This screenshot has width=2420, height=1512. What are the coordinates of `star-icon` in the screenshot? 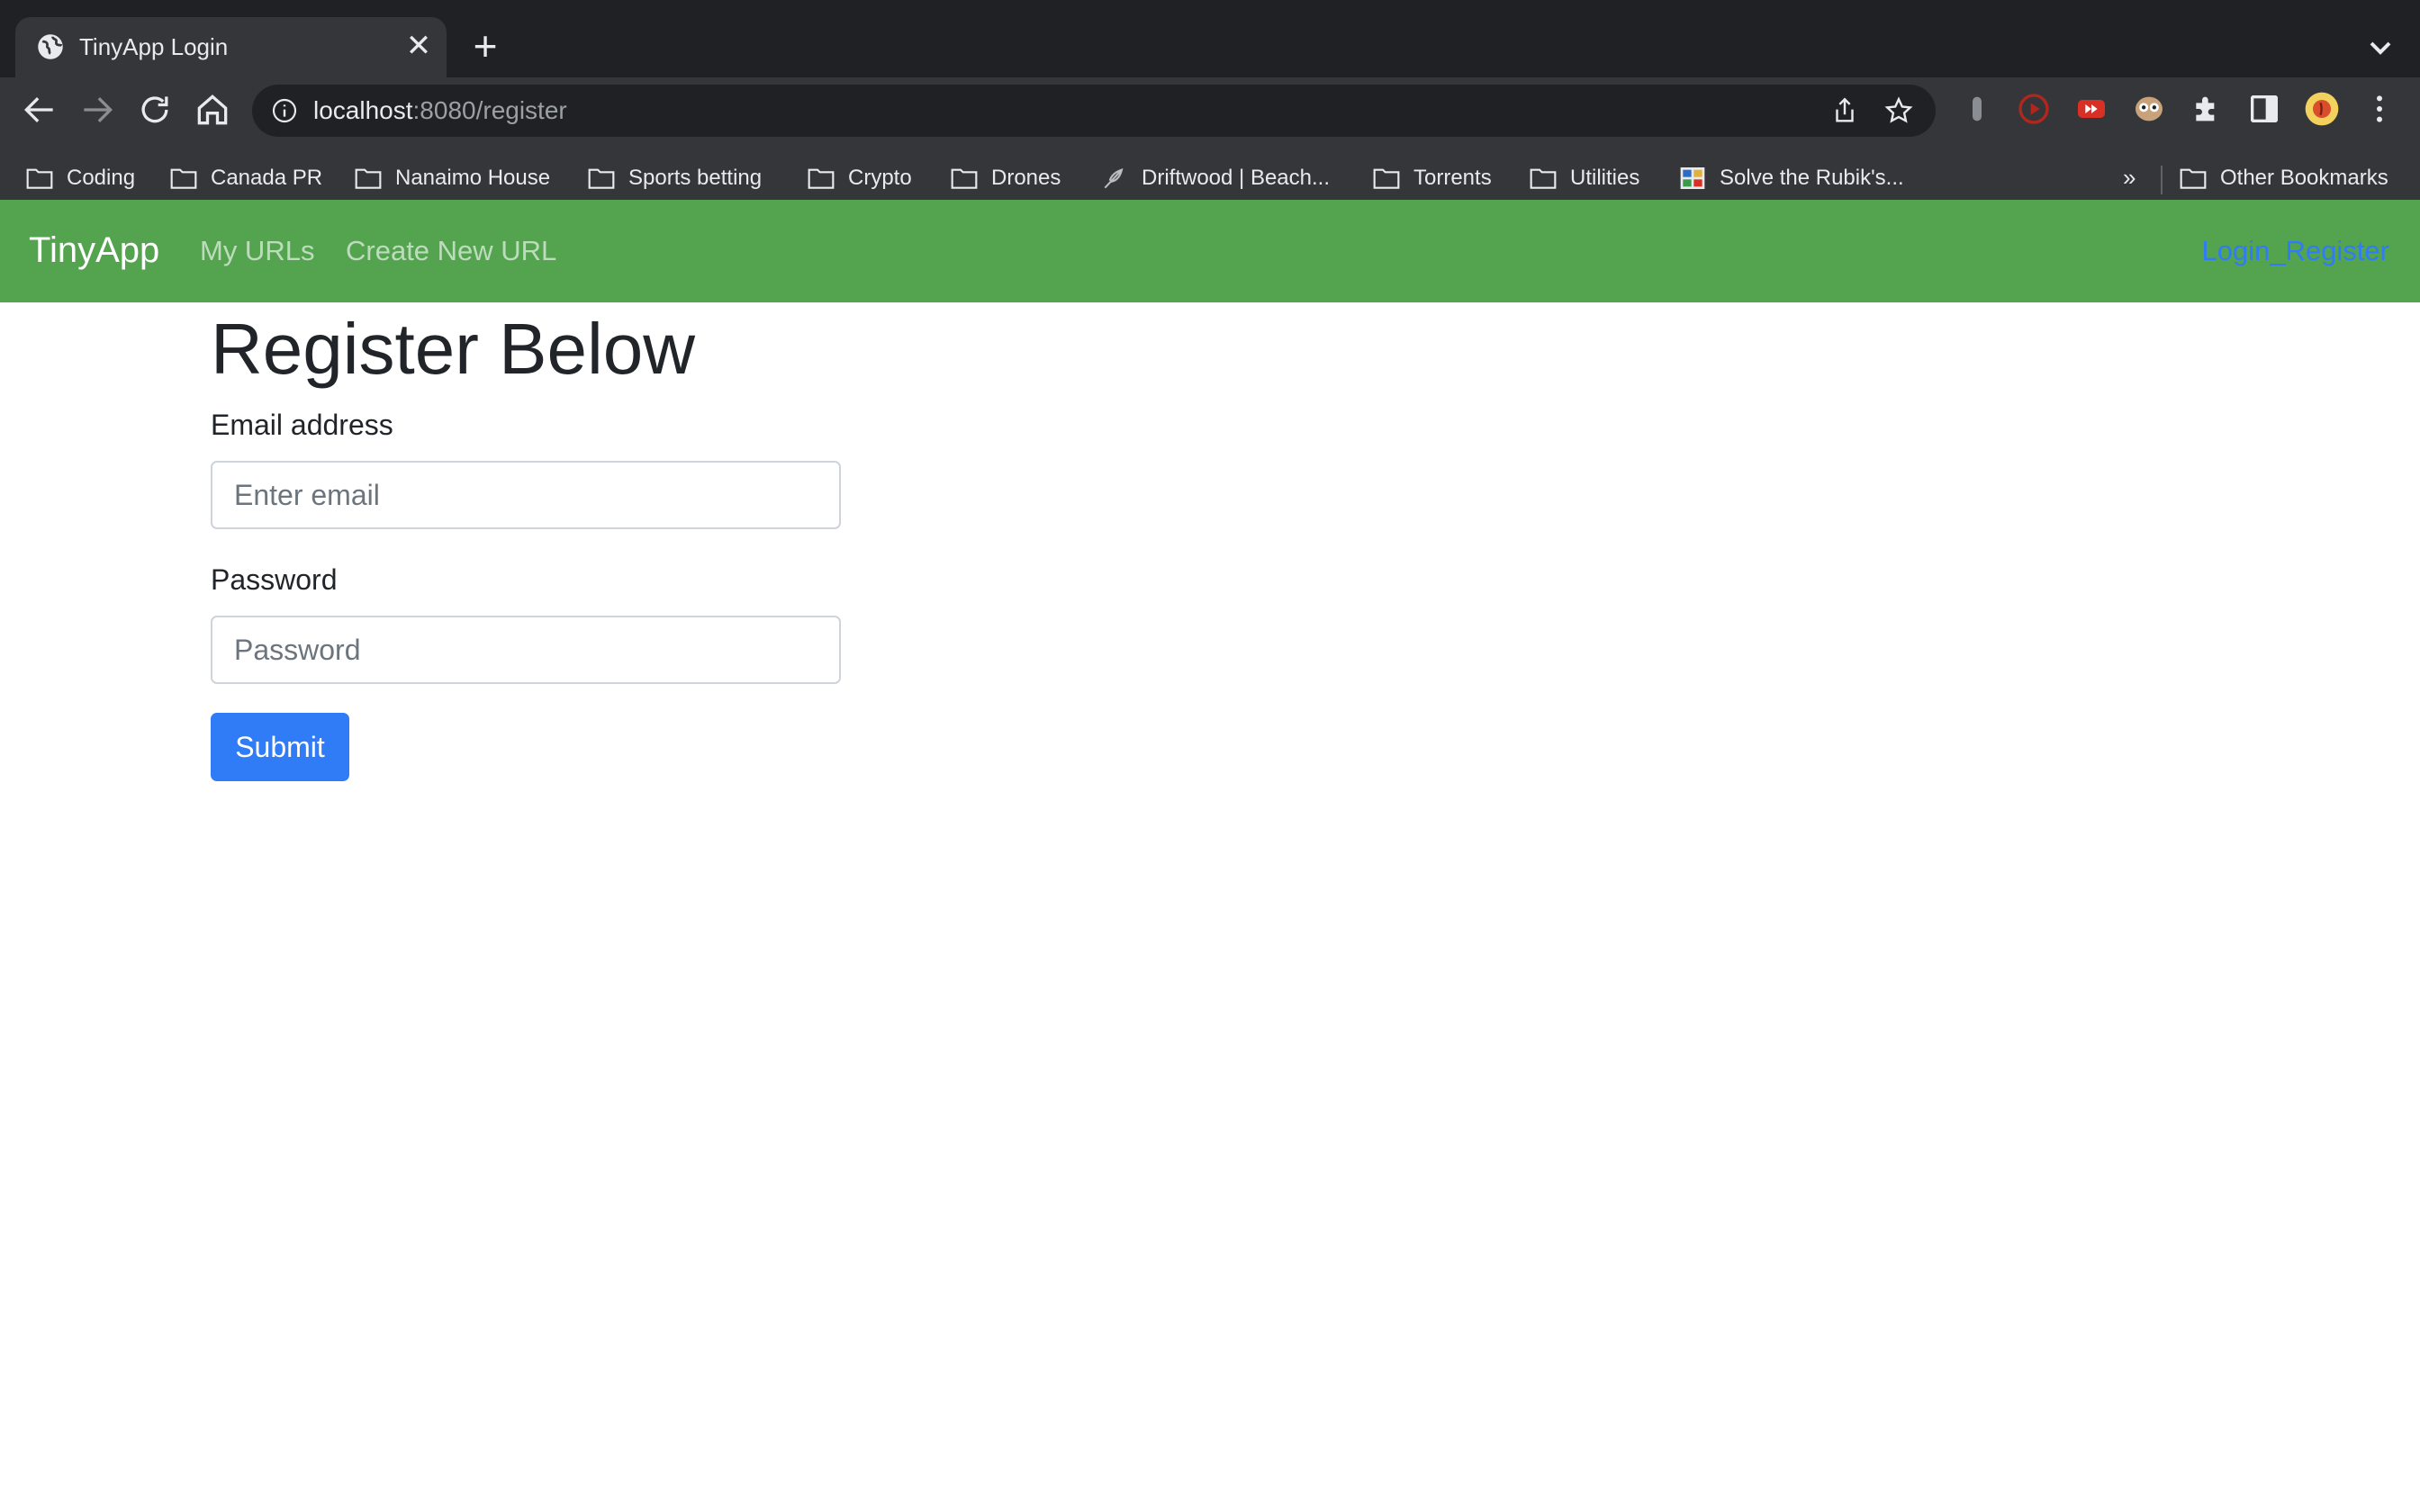 It's located at (1898, 111).